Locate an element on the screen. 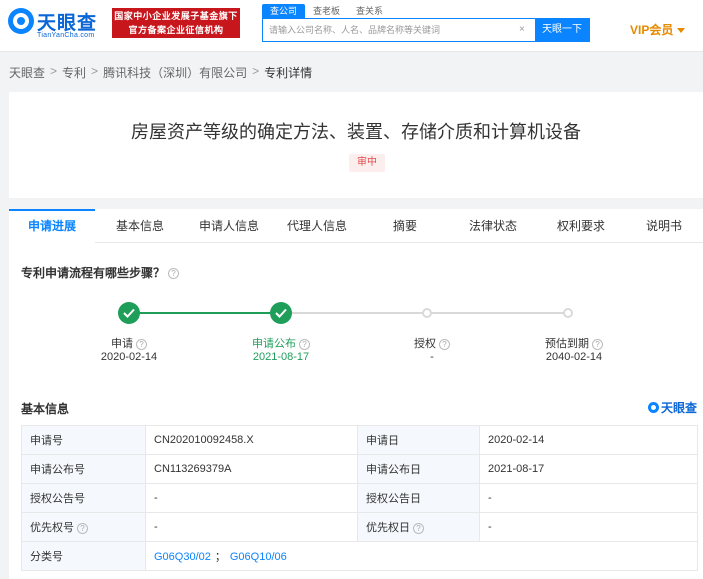 The width and height of the screenshot is (703, 579). breadcrumb: 天眼查 > 专利 > 腾讯科技（深圳）有限公司 > 专利详情 is located at coordinates (160, 72).